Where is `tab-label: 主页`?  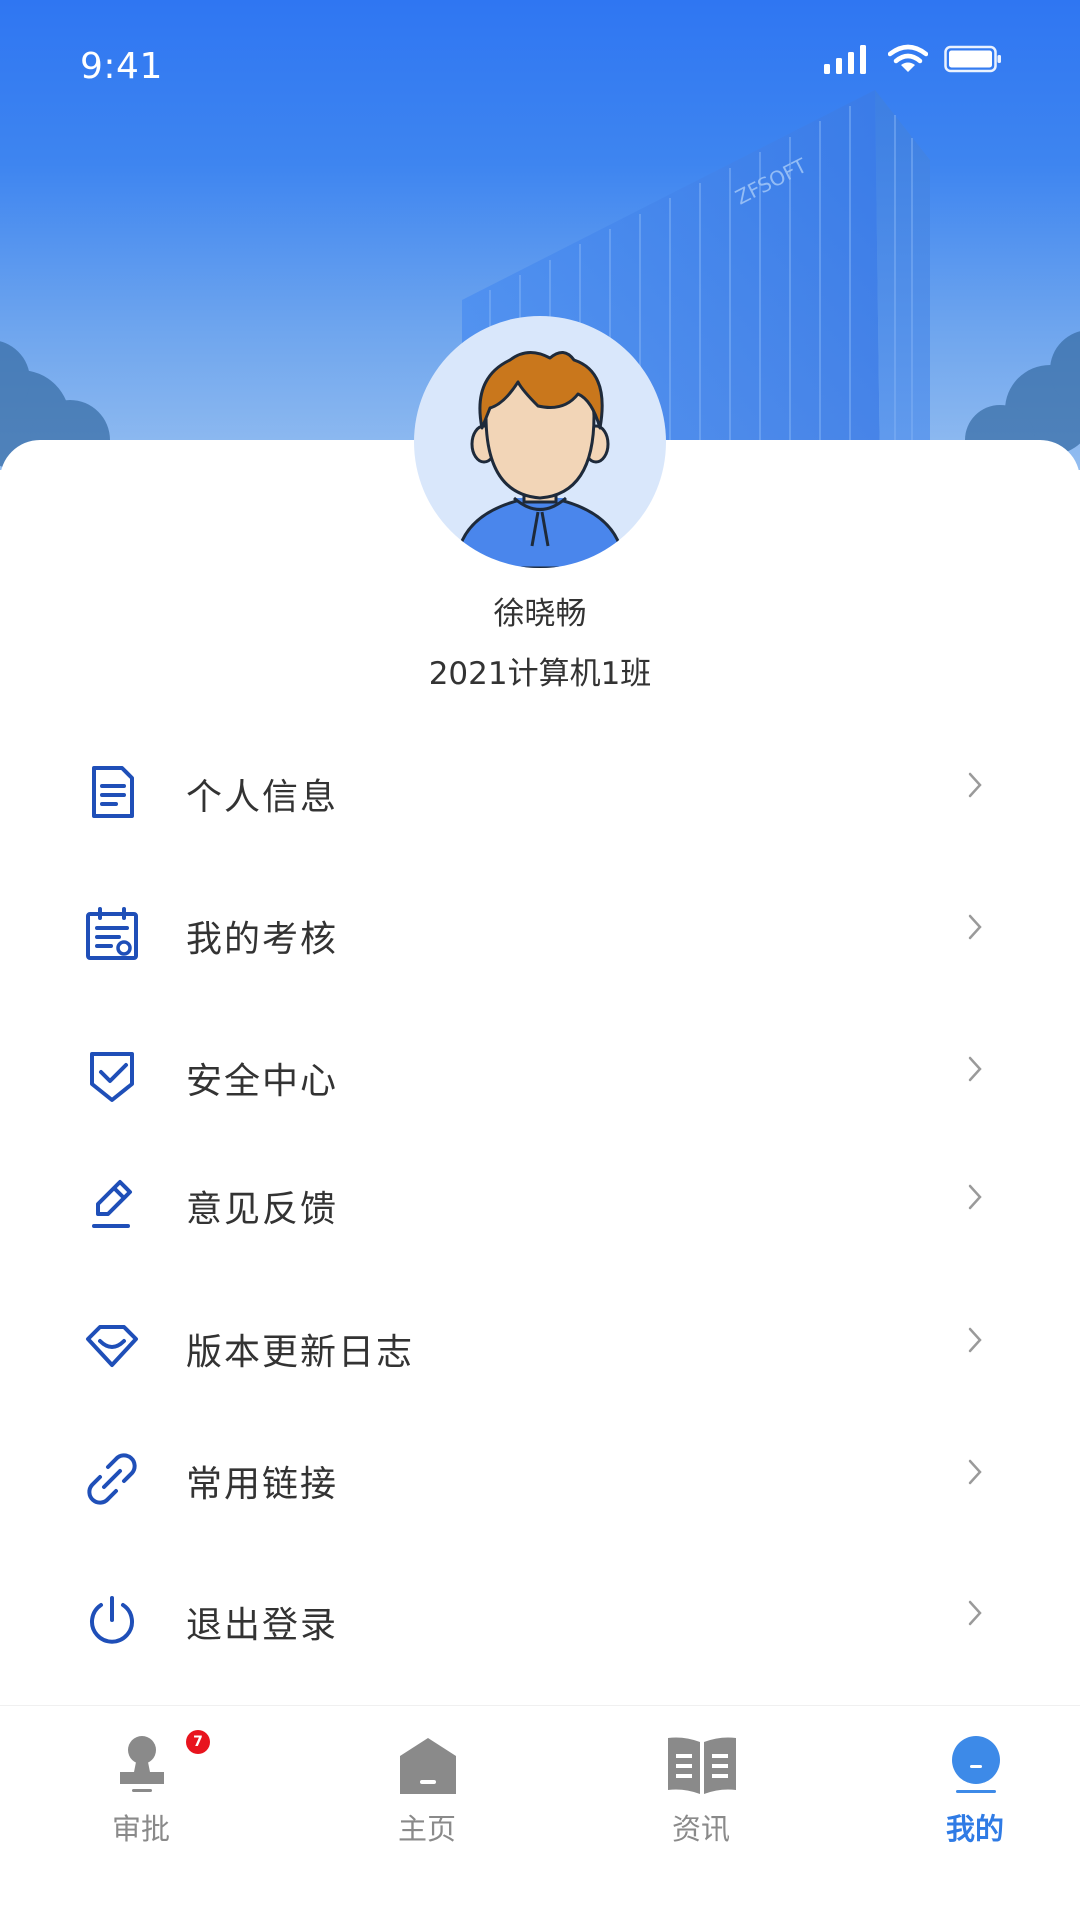
tab-label: 主页 is located at coordinates (426, 1829).